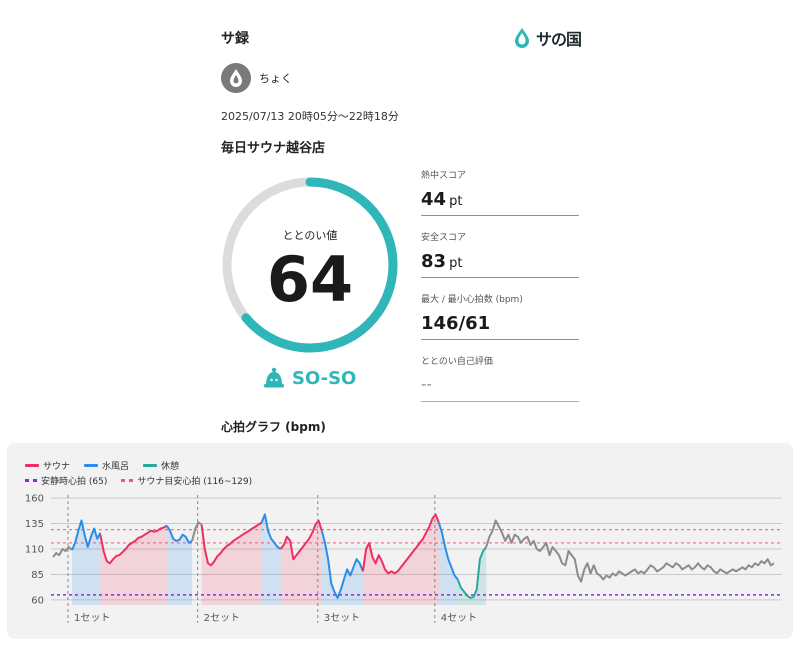  What do you see at coordinates (456, 323) in the screenshot?
I see `heart-rate-value: 146/61` at bounding box center [456, 323].